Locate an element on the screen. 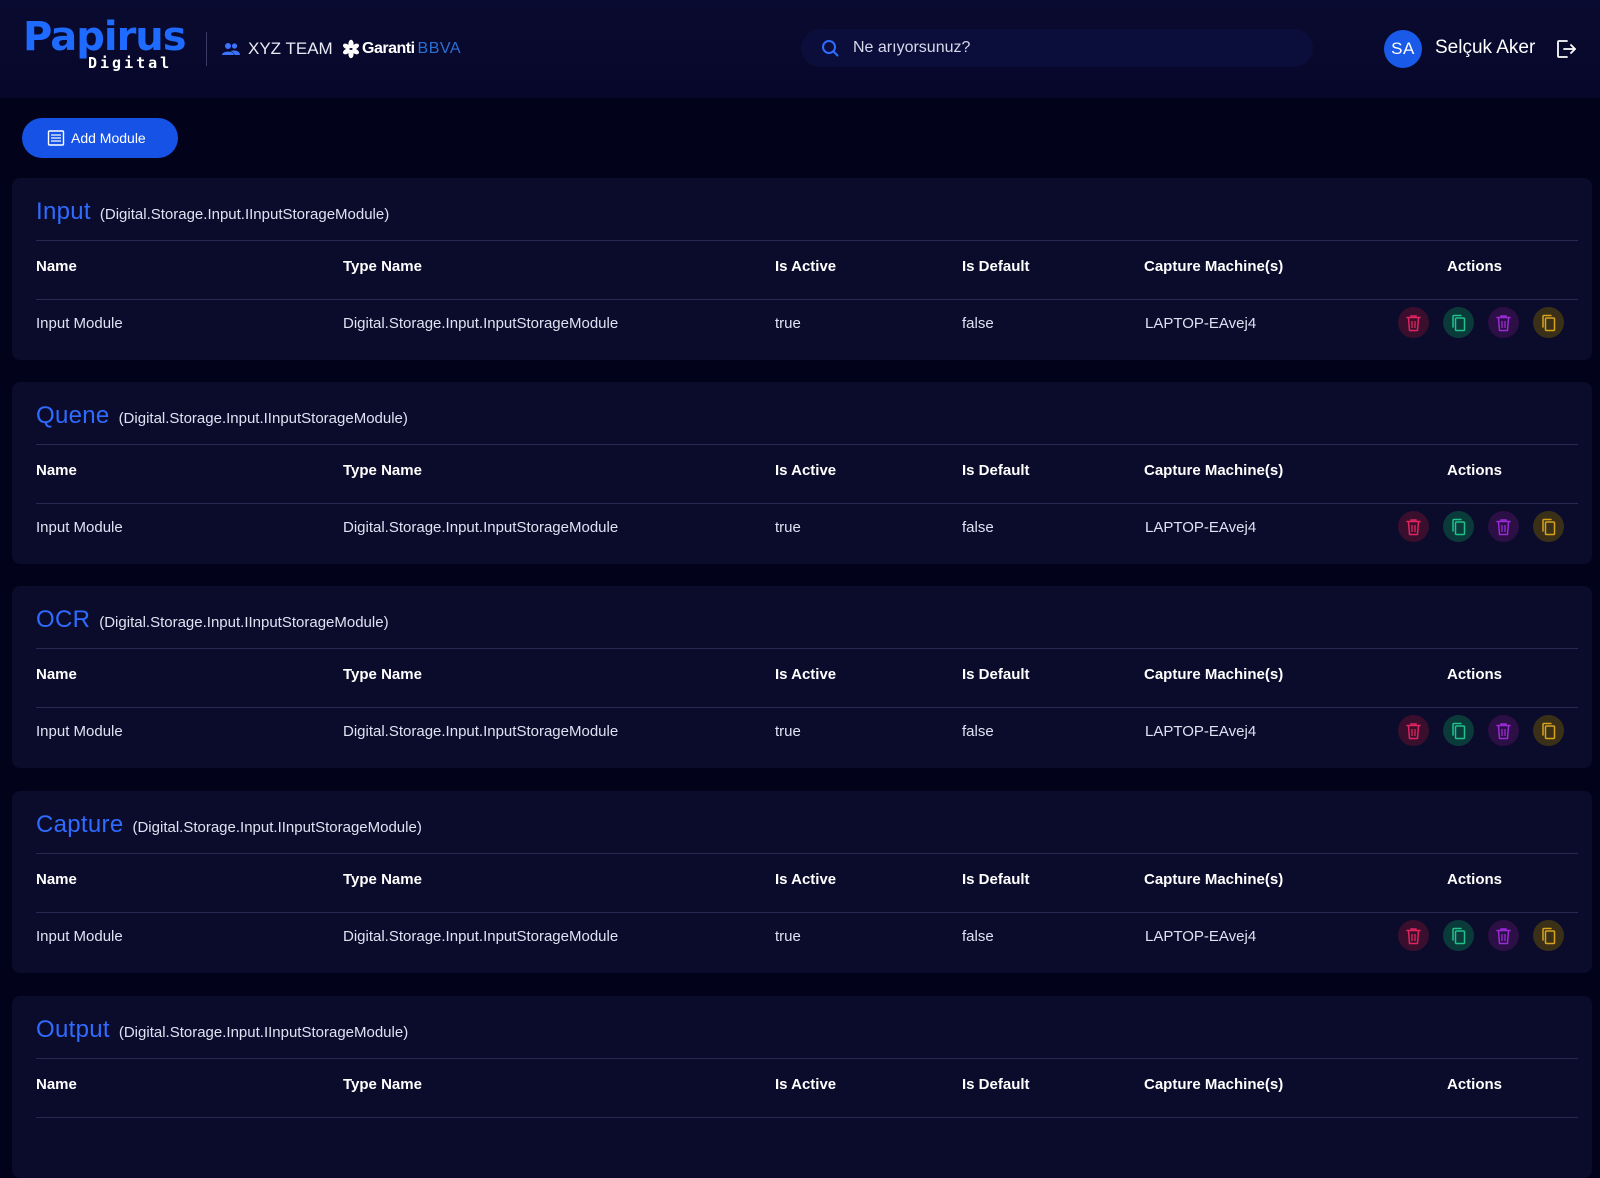  user-name: Selçuk Aker is located at coordinates (1485, 48).